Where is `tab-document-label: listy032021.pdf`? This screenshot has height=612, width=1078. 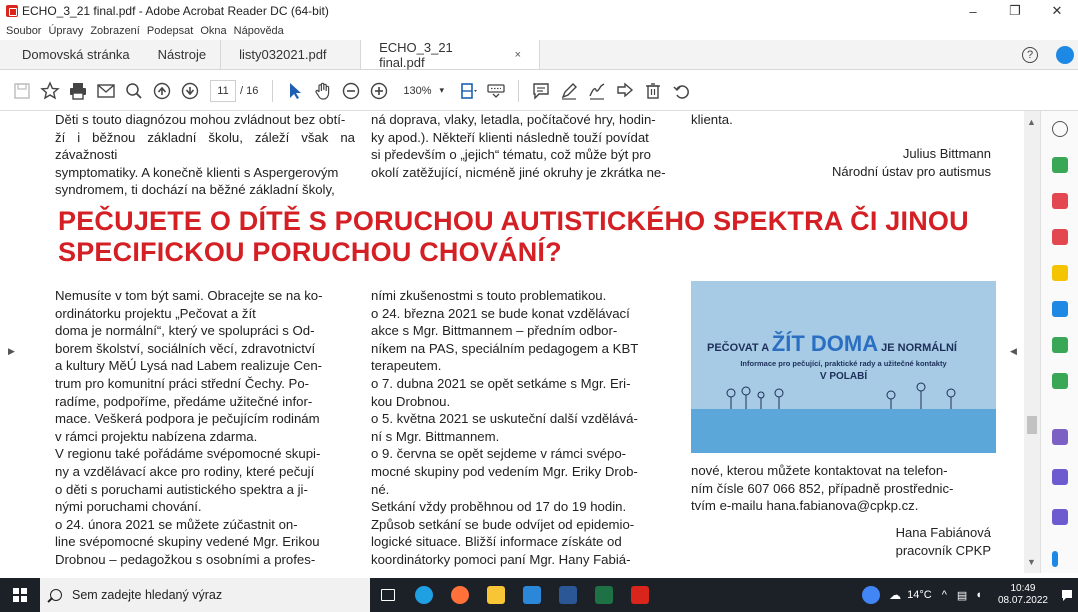 tab-document-label: listy032021.pdf is located at coordinates (283, 54).